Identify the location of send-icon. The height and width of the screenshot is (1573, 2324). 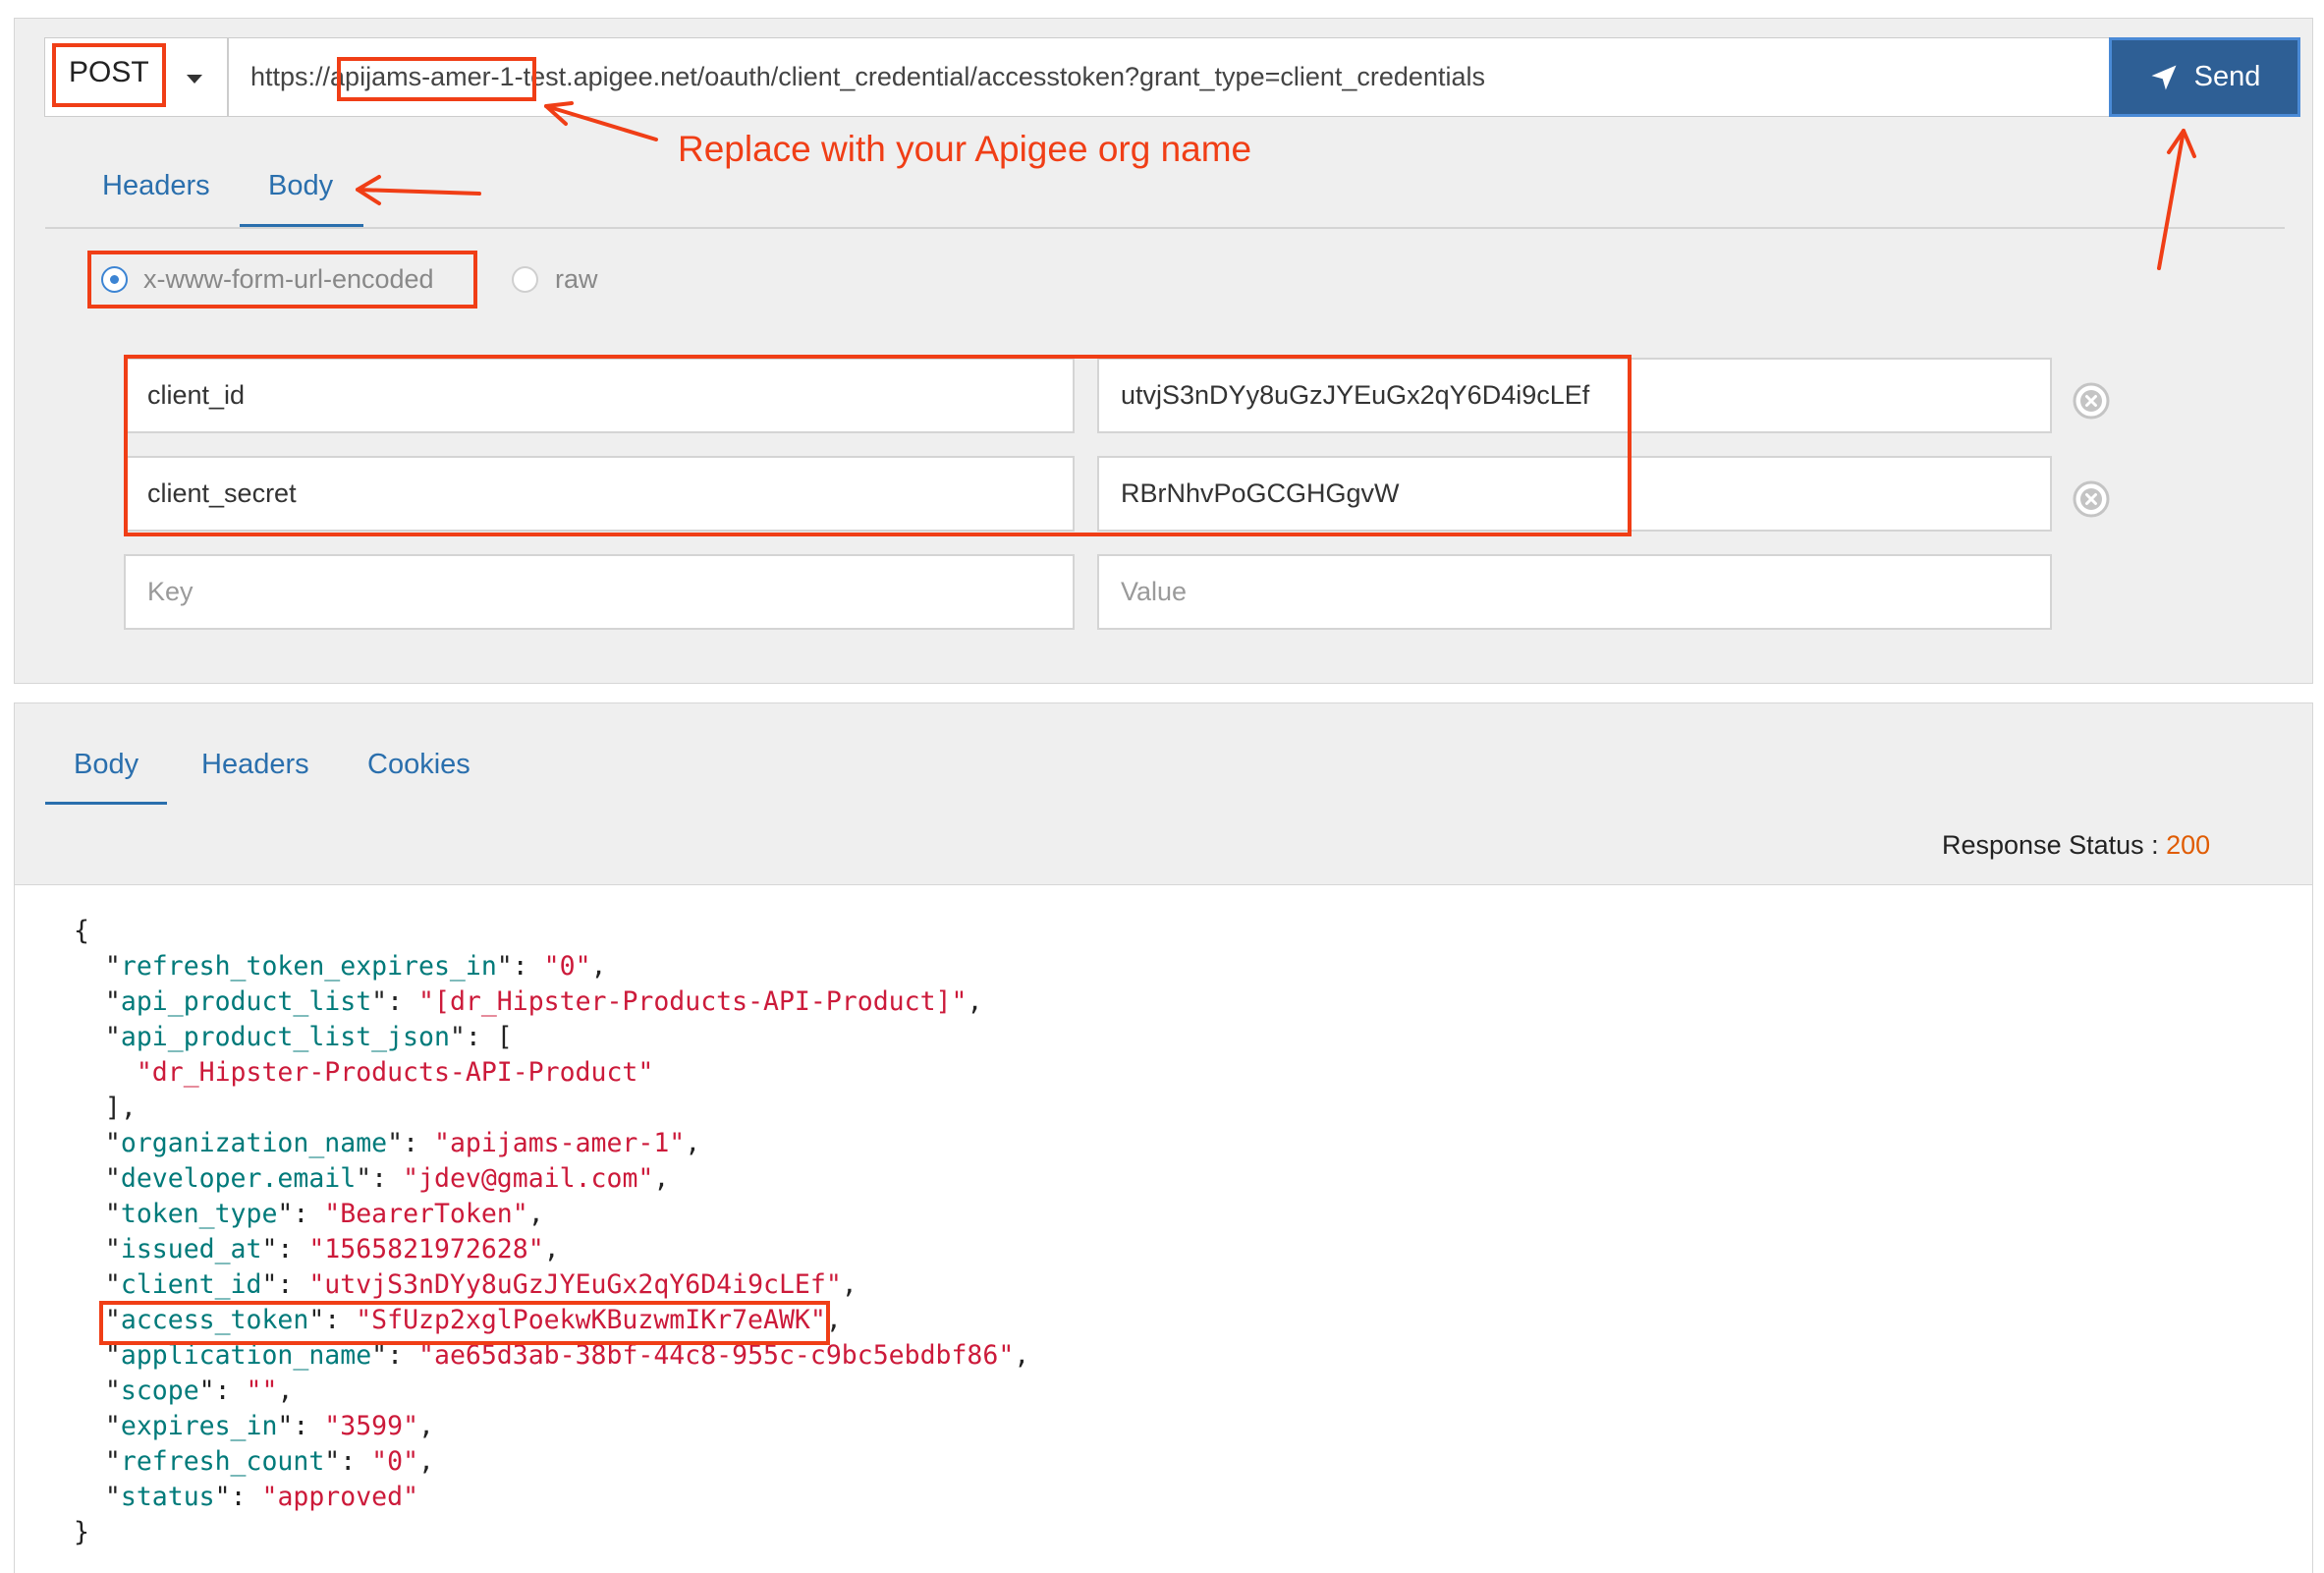
(2164, 77).